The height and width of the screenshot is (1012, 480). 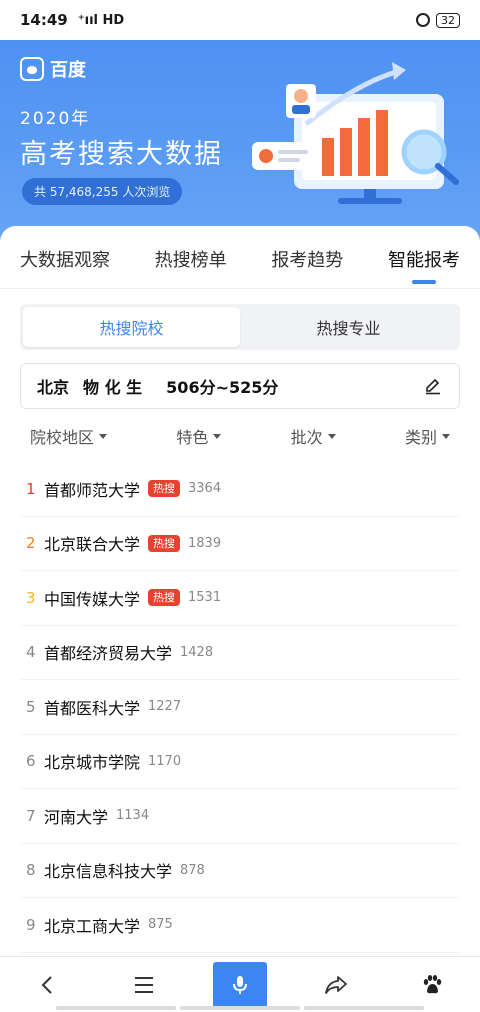 I want to click on list-item: 1 首都师范大学 热搜 3364, so click(x=240, y=489).